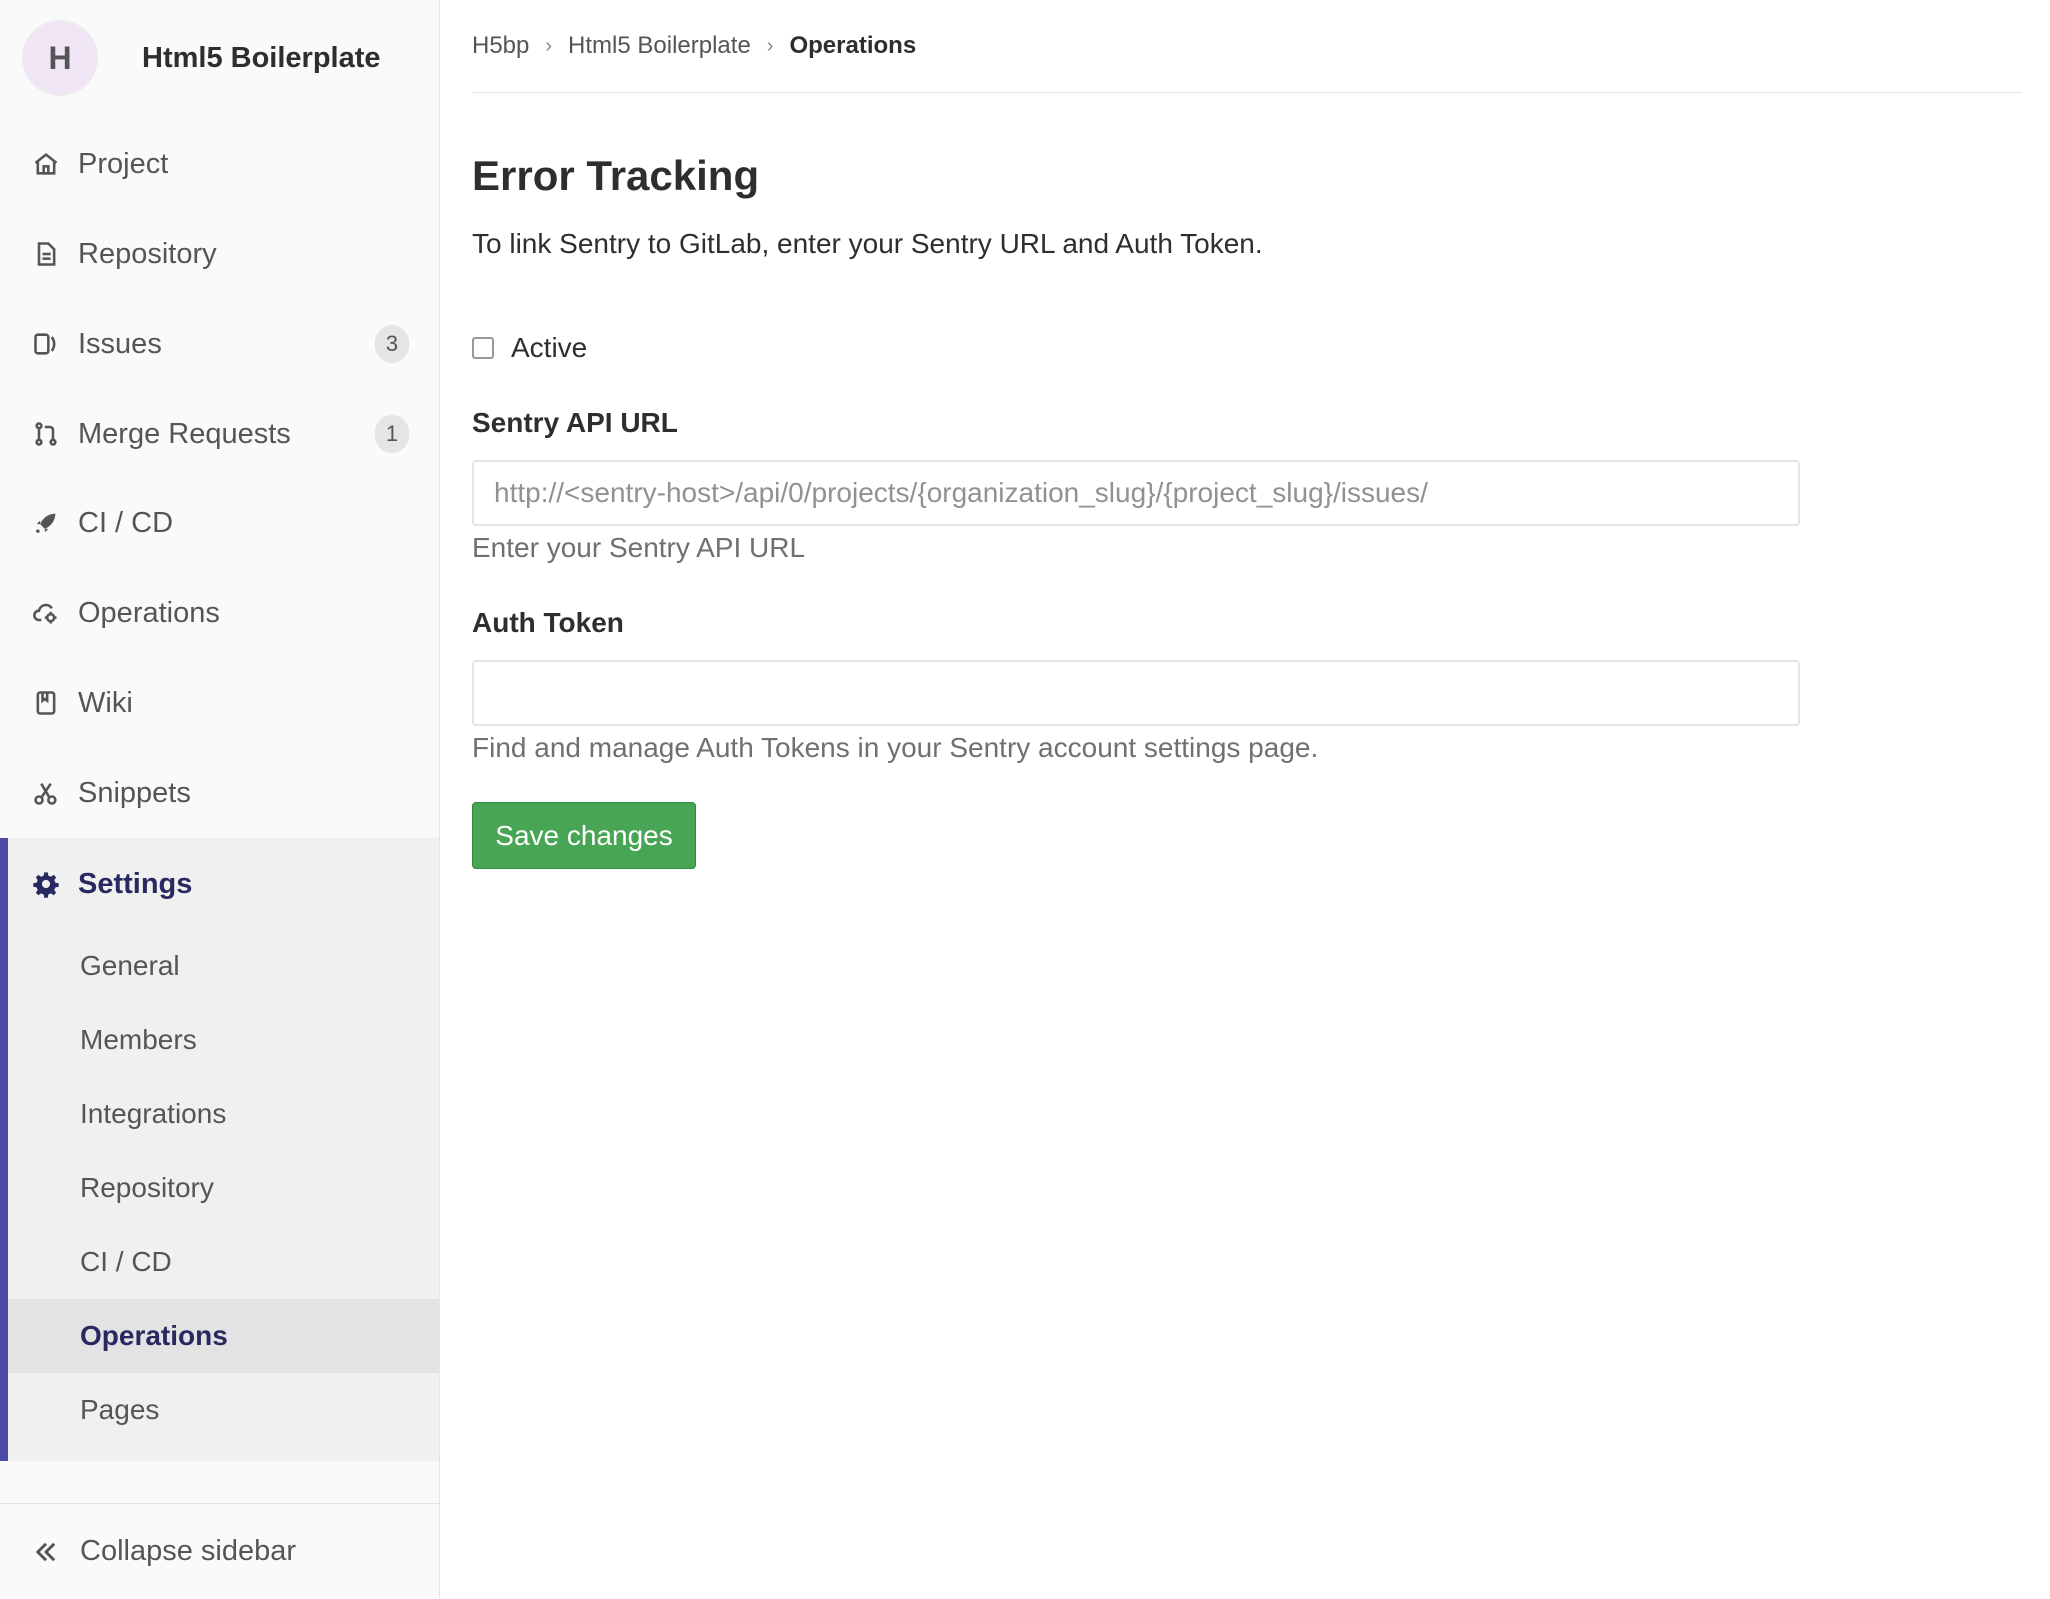  Describe the element at coordinates (60, 58) in the screenshot. I see `project-avatar: H` at that location.